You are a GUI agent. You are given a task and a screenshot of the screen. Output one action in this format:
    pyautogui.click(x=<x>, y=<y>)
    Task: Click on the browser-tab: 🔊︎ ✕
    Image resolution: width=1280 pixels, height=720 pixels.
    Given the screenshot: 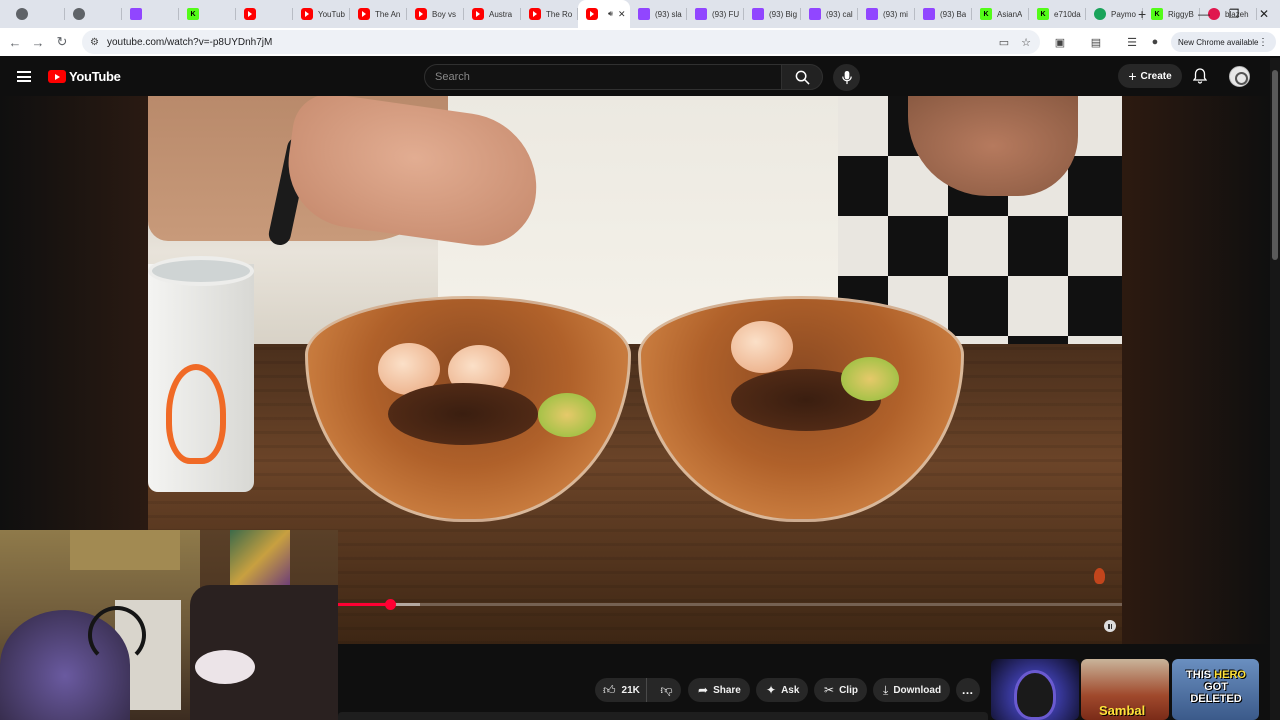 What is the action you would take?
    pyautogui.click(x=604, y=14)
    